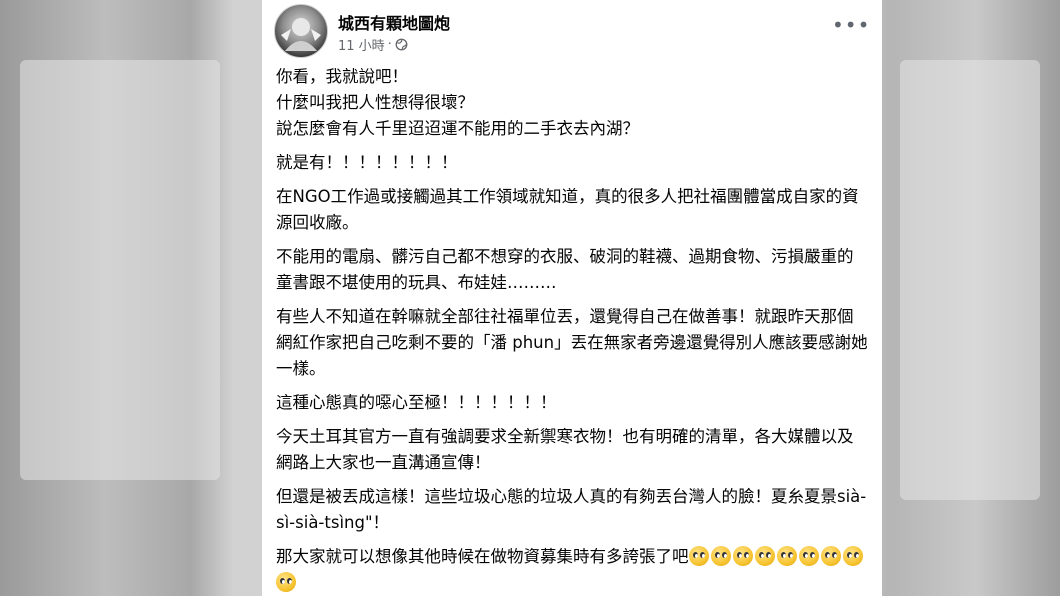 The width and height of the screenshot is (1060, 596). What do you see at coordinates (482, 556) in the screenshot?
I see `post-paragraph-9-text: 那大家就可以想像其他時候在做物資募集時有多誇張了吧` at bounding box center [482, 556].